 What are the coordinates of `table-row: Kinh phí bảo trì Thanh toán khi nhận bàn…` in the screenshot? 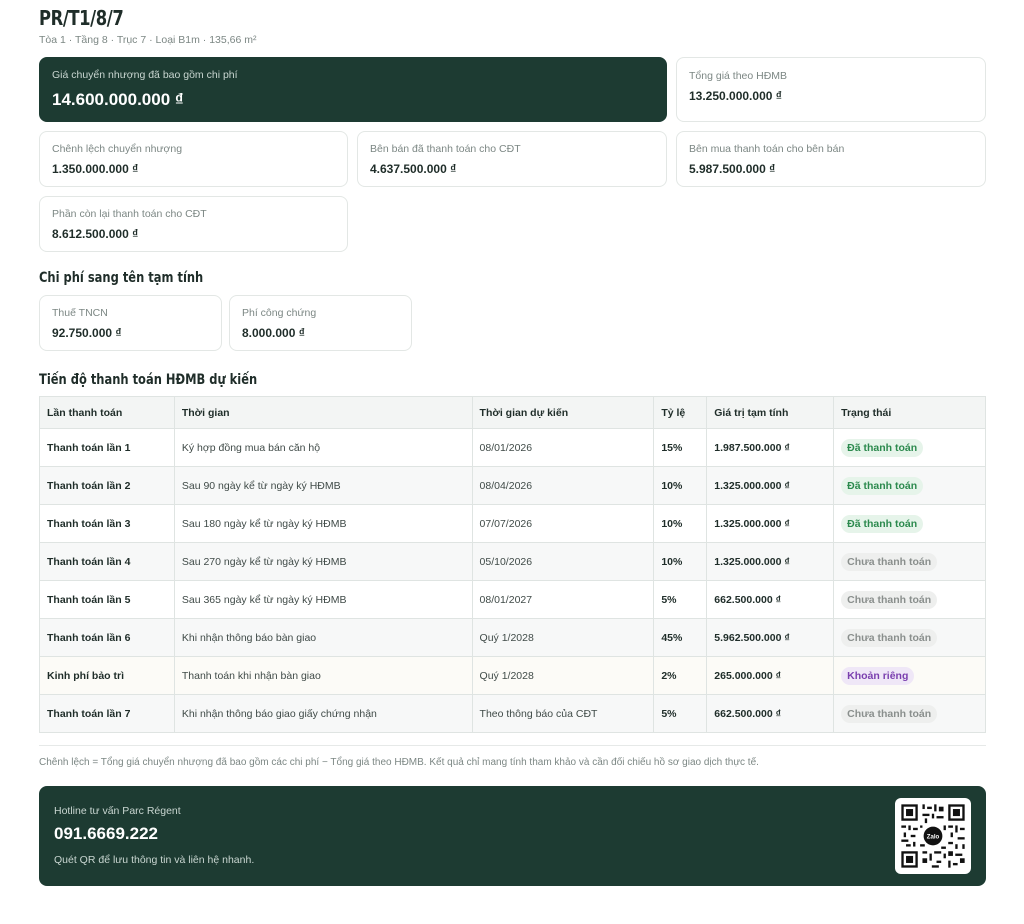 It's located at (512, 675).